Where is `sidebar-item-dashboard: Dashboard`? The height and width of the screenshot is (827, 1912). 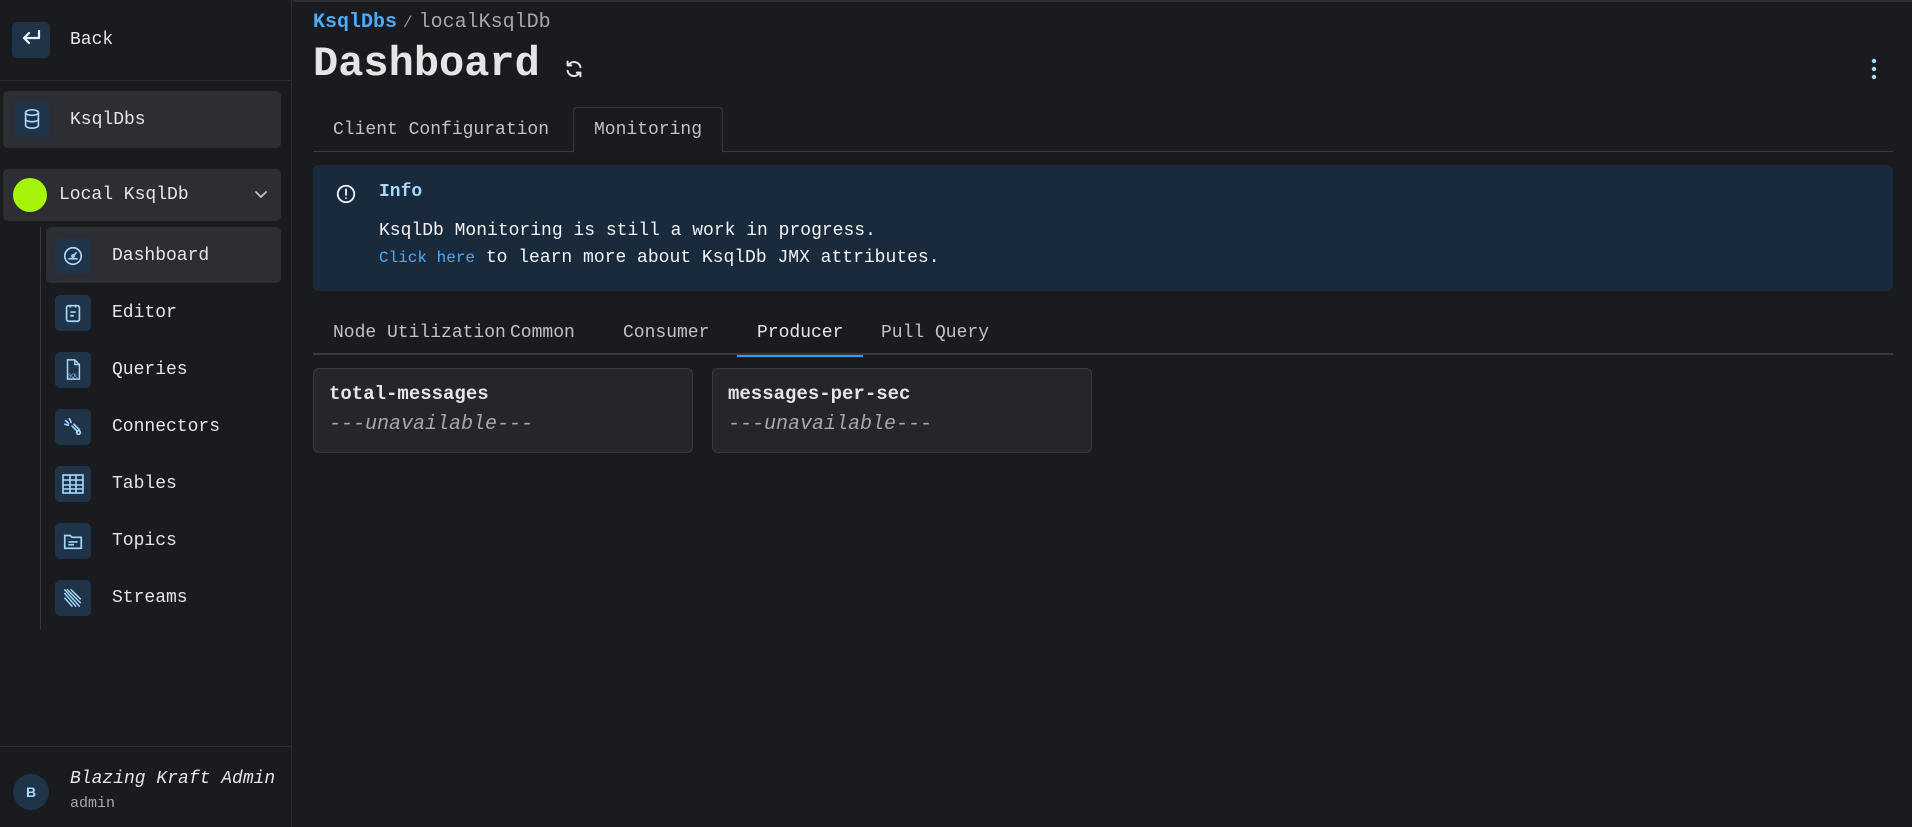 sidebar-item-dashboard: Dashboard is located at coordinates (163, 255).